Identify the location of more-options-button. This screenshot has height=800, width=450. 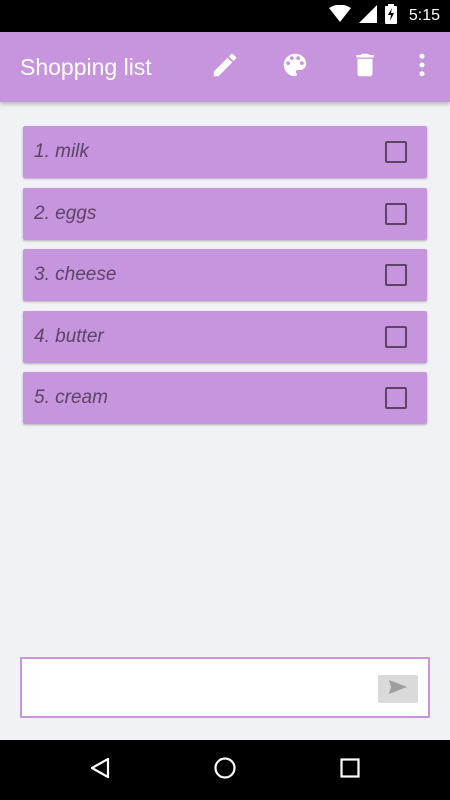
(422, 67).